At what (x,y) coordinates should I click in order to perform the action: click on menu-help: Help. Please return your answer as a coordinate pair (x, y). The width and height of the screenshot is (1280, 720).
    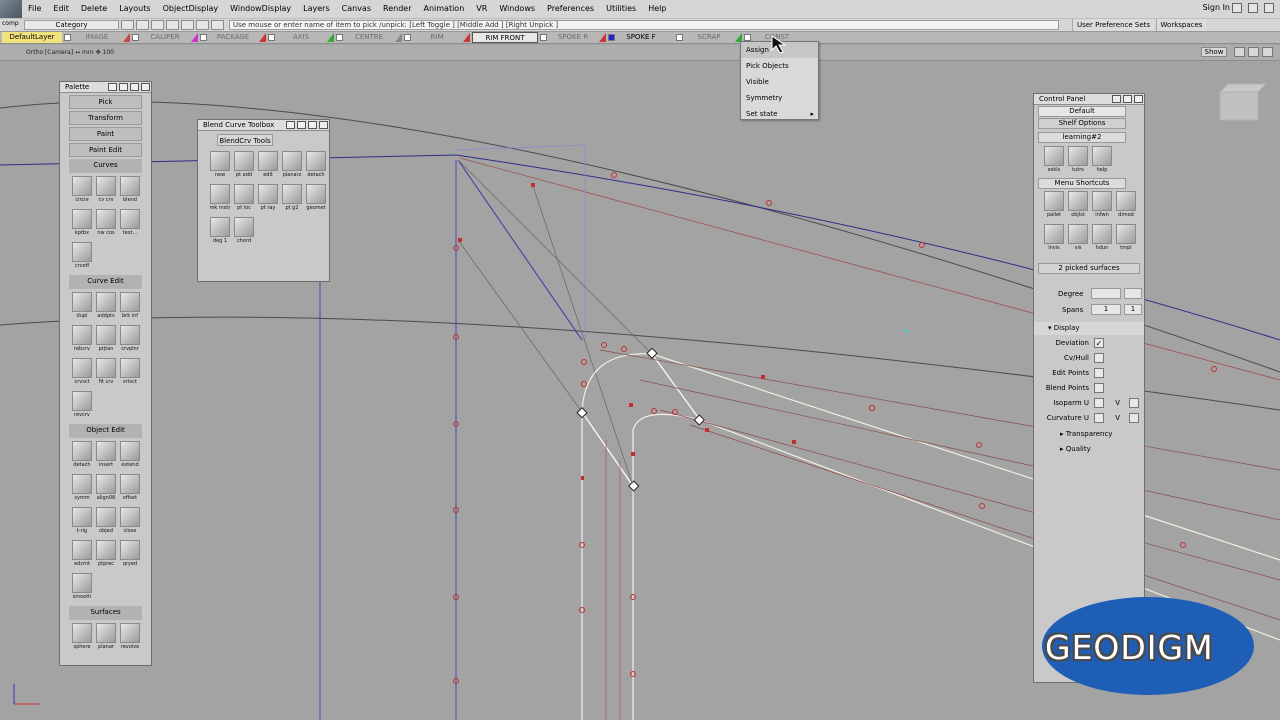
    Looking at the image, I should click on (657, 9).